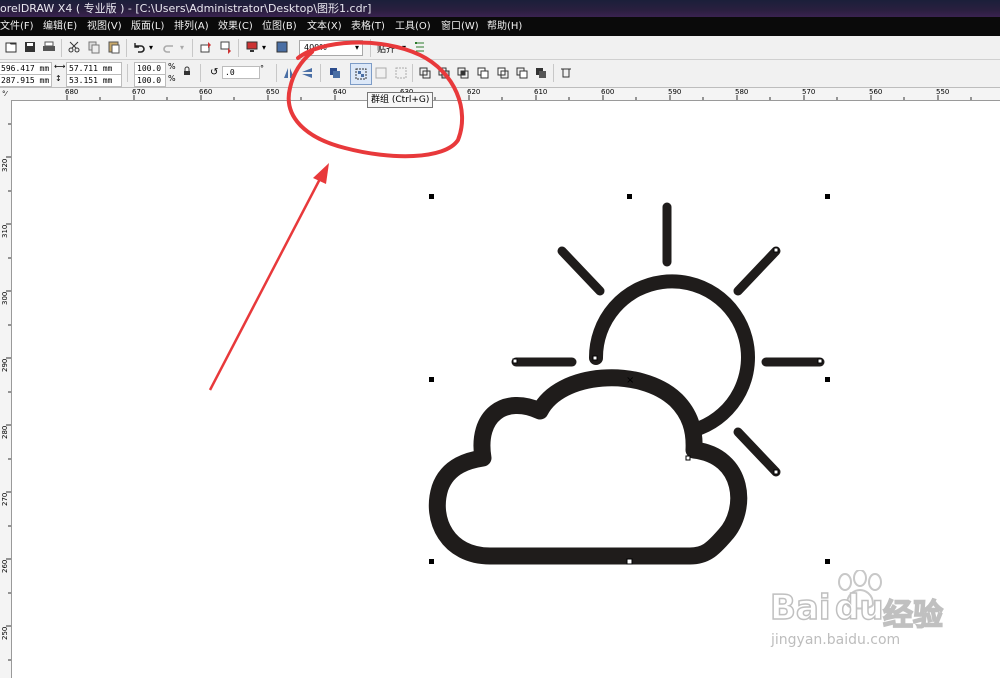  Describe the element at coordinates (94, 47) in the screenshot. I see `copy-icon` at that location.